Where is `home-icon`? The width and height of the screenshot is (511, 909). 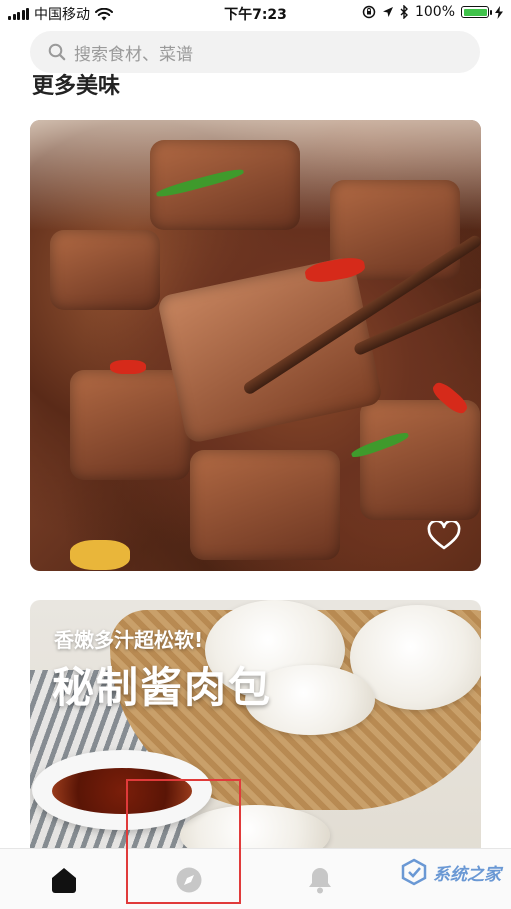
home-icon is located at coordinates (64, 880).